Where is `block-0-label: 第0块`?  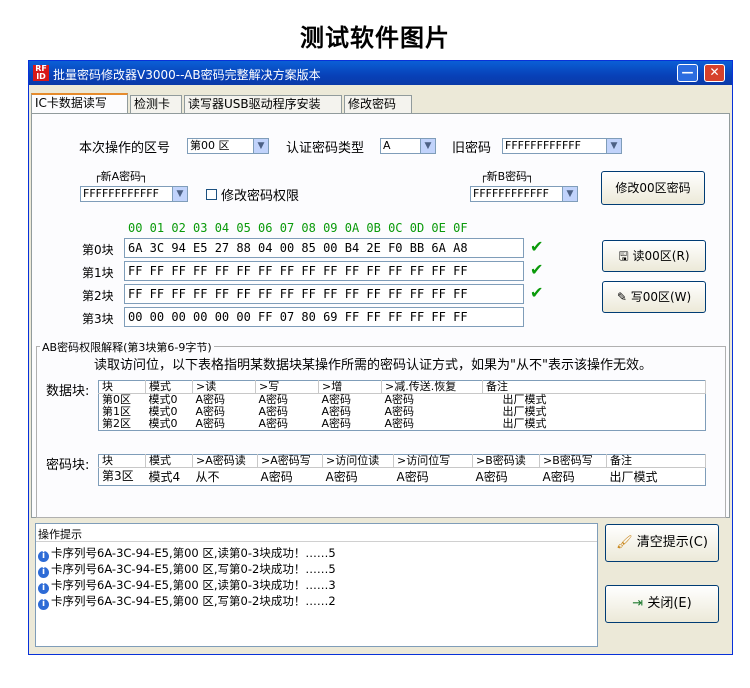 block-0-label: 第0块 is located at coordinates (98, 250).